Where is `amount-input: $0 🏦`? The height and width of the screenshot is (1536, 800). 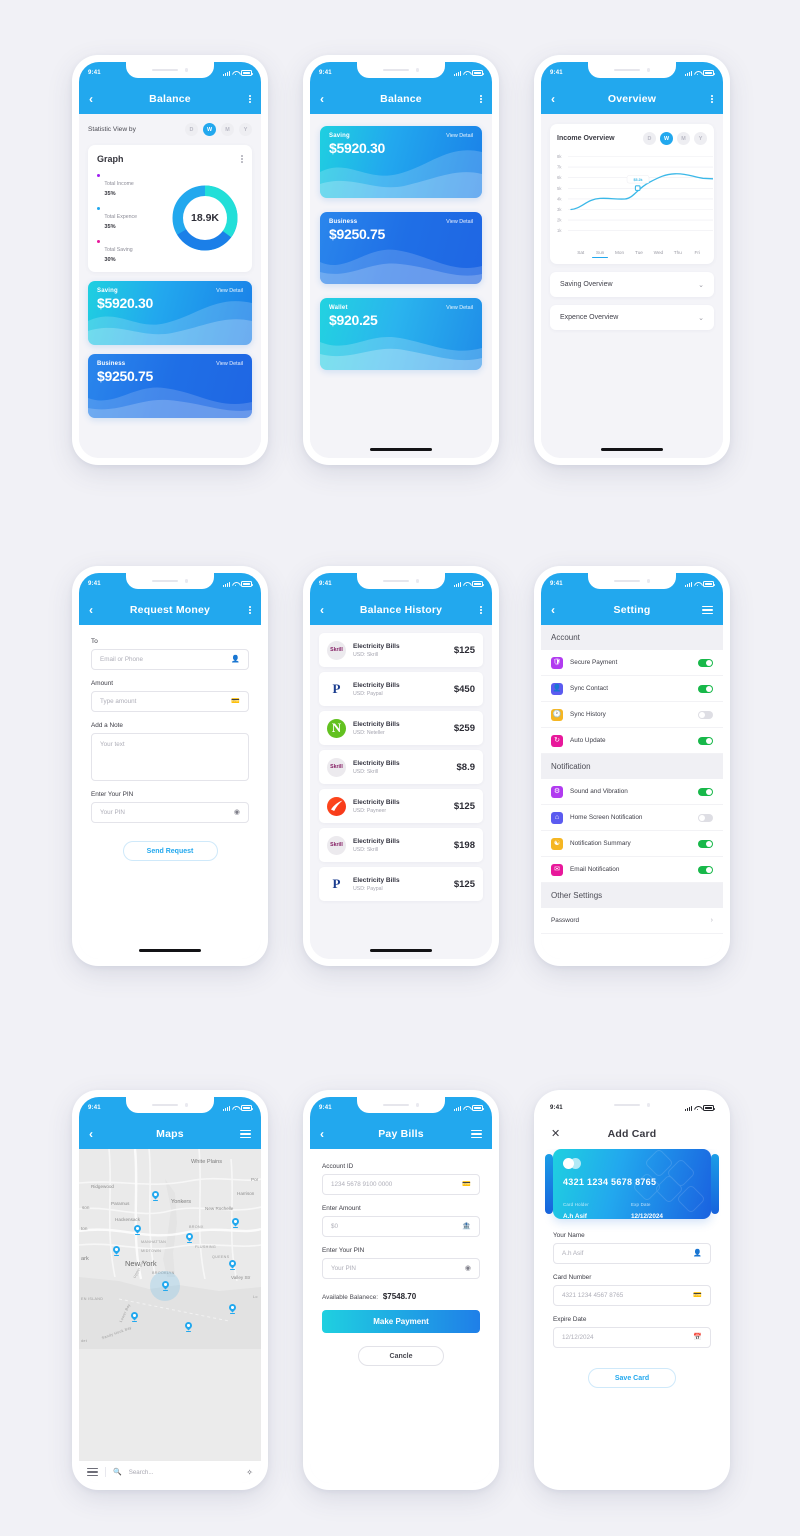 amount-input: $0 🏦 is located at coordinates (401, 1226).